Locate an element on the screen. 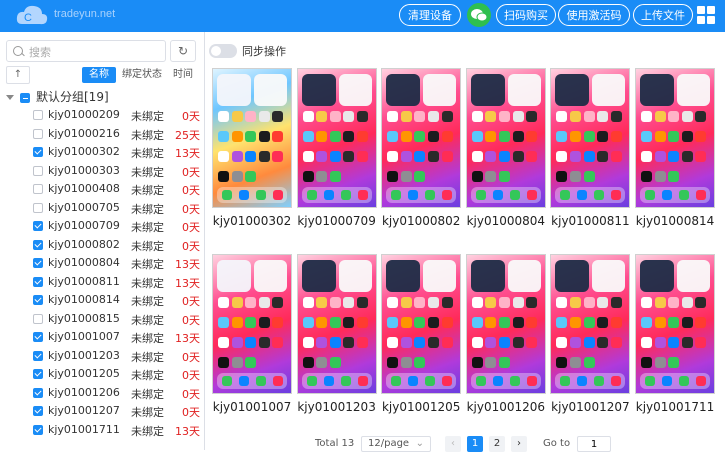 This screenshot has height=452, width=725. device-row: kjy01000811 未绑定 13天 is located at coordinates (102, 282).